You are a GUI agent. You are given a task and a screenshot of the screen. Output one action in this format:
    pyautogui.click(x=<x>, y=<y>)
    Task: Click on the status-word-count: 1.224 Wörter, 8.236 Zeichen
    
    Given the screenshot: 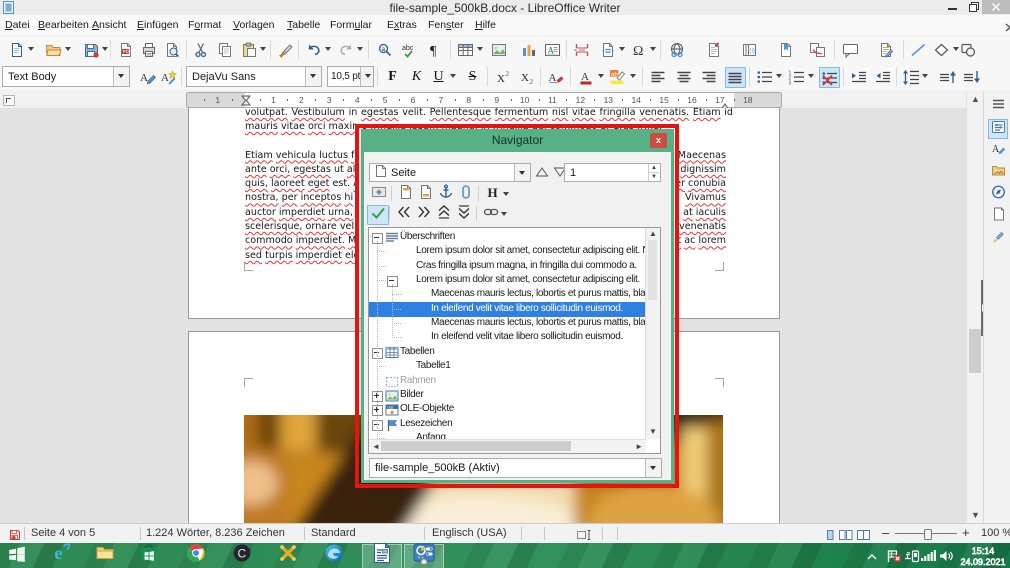 What is the action you would take?
    pyautogui.click(x=215, y=533)
    